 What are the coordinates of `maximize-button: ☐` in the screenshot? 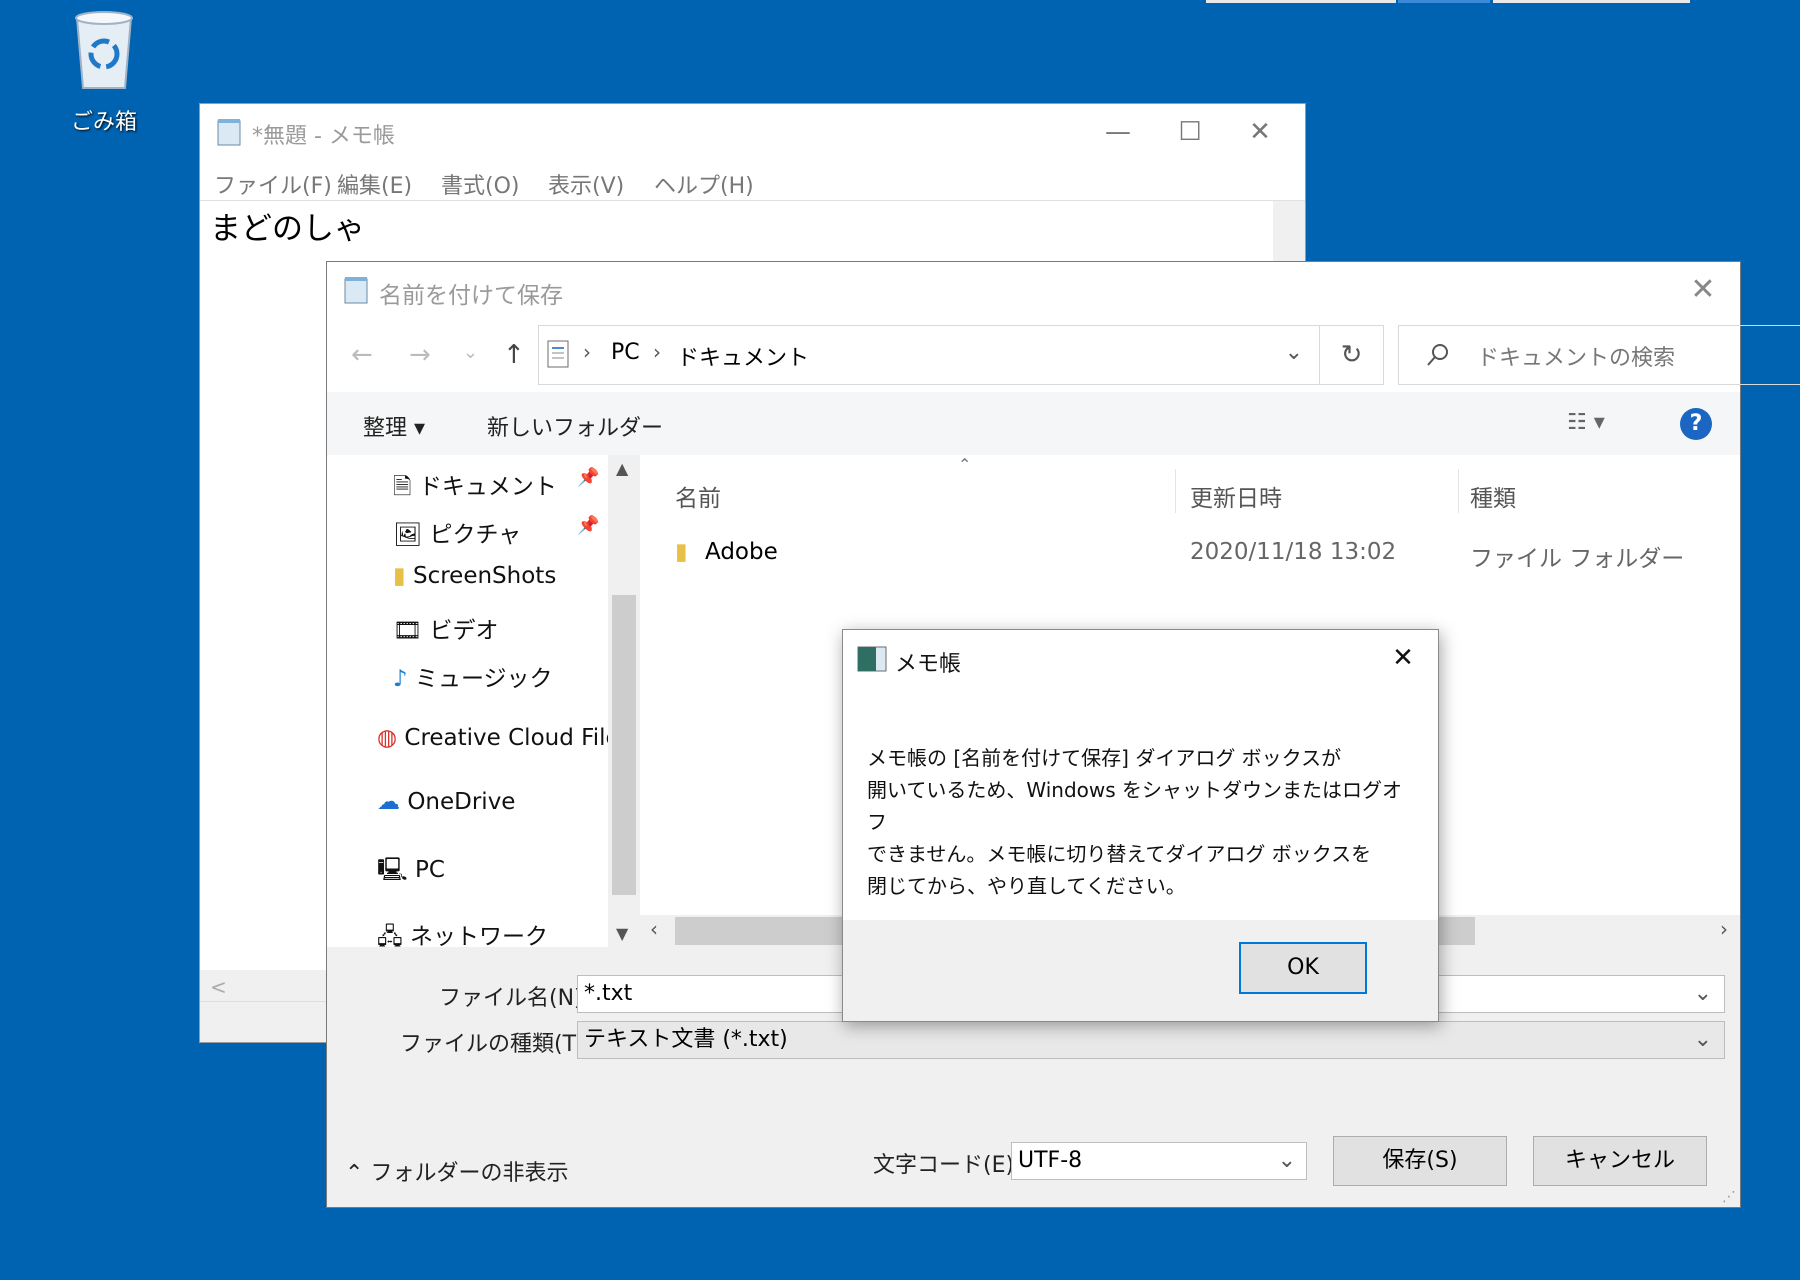 It's located at (1190, 132).